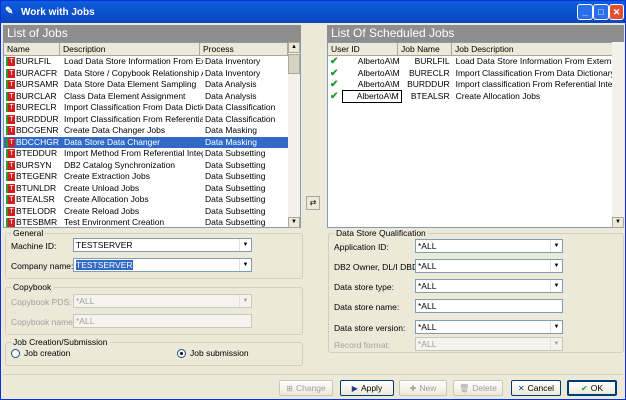  Describe the element at coordinates (378, 72) in the screenshot. I see `user-id-cell: AlbertoA\M` at that location.